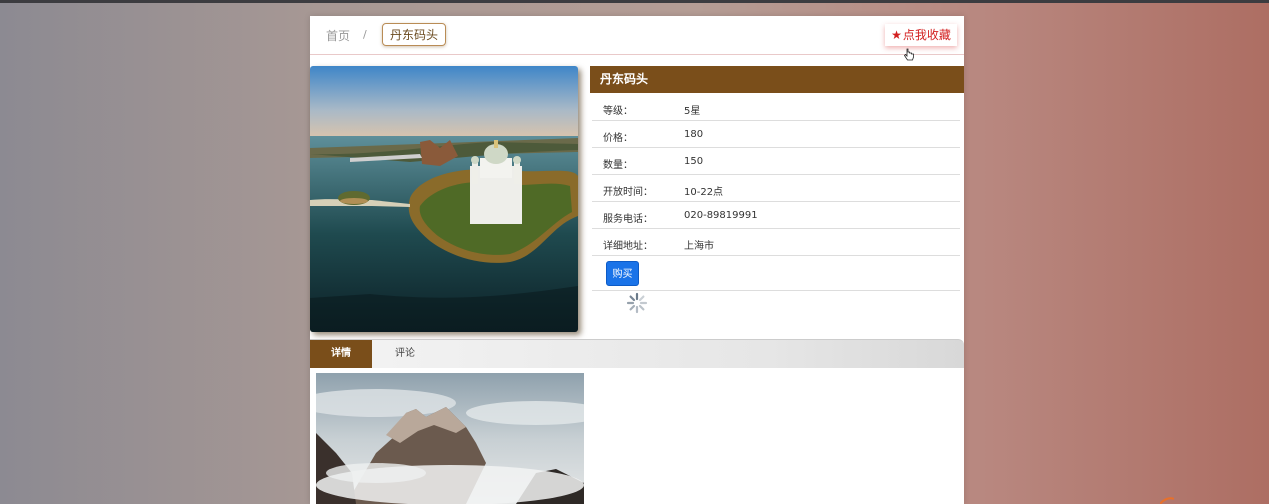 The width and height of the screenshot is (1269, 504). I want to click on collect-button: ★点我收藏, so click(921, 35).